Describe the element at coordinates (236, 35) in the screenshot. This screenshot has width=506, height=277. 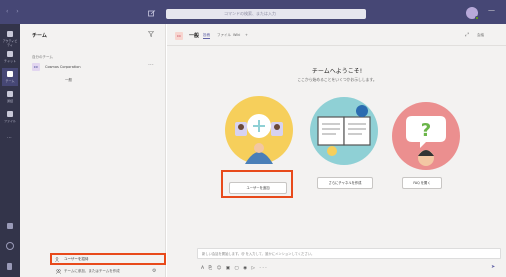
I see `tab-wiki: Wiki` at that location.